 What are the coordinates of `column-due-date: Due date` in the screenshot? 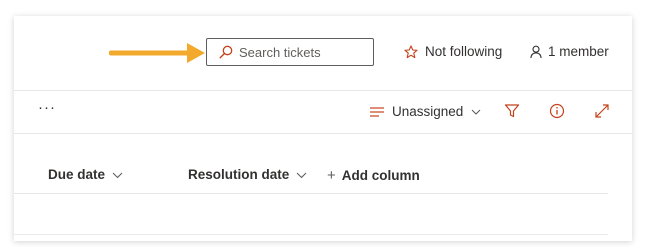 It's located at (85, 174).